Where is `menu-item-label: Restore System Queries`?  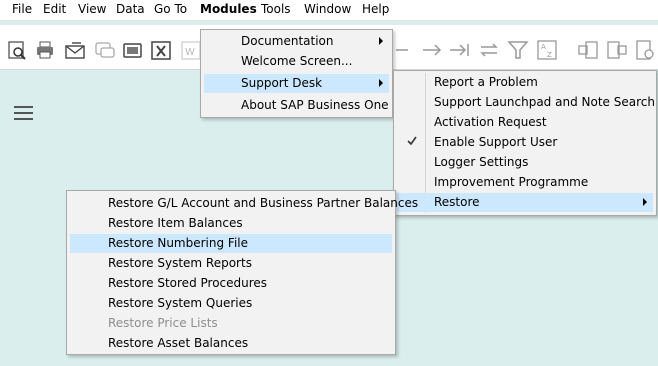
menu-item-label: Restore System Queries is located at coordinates (180, 303).